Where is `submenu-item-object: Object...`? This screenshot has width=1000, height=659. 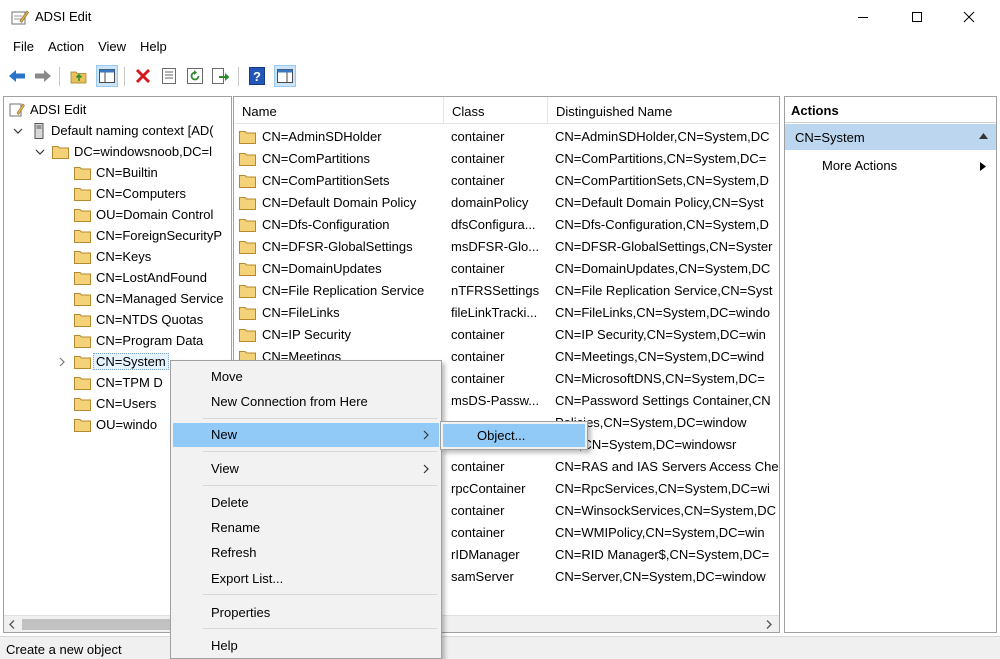 submenu-item-object: Object... is located at coordinates (514, 435).